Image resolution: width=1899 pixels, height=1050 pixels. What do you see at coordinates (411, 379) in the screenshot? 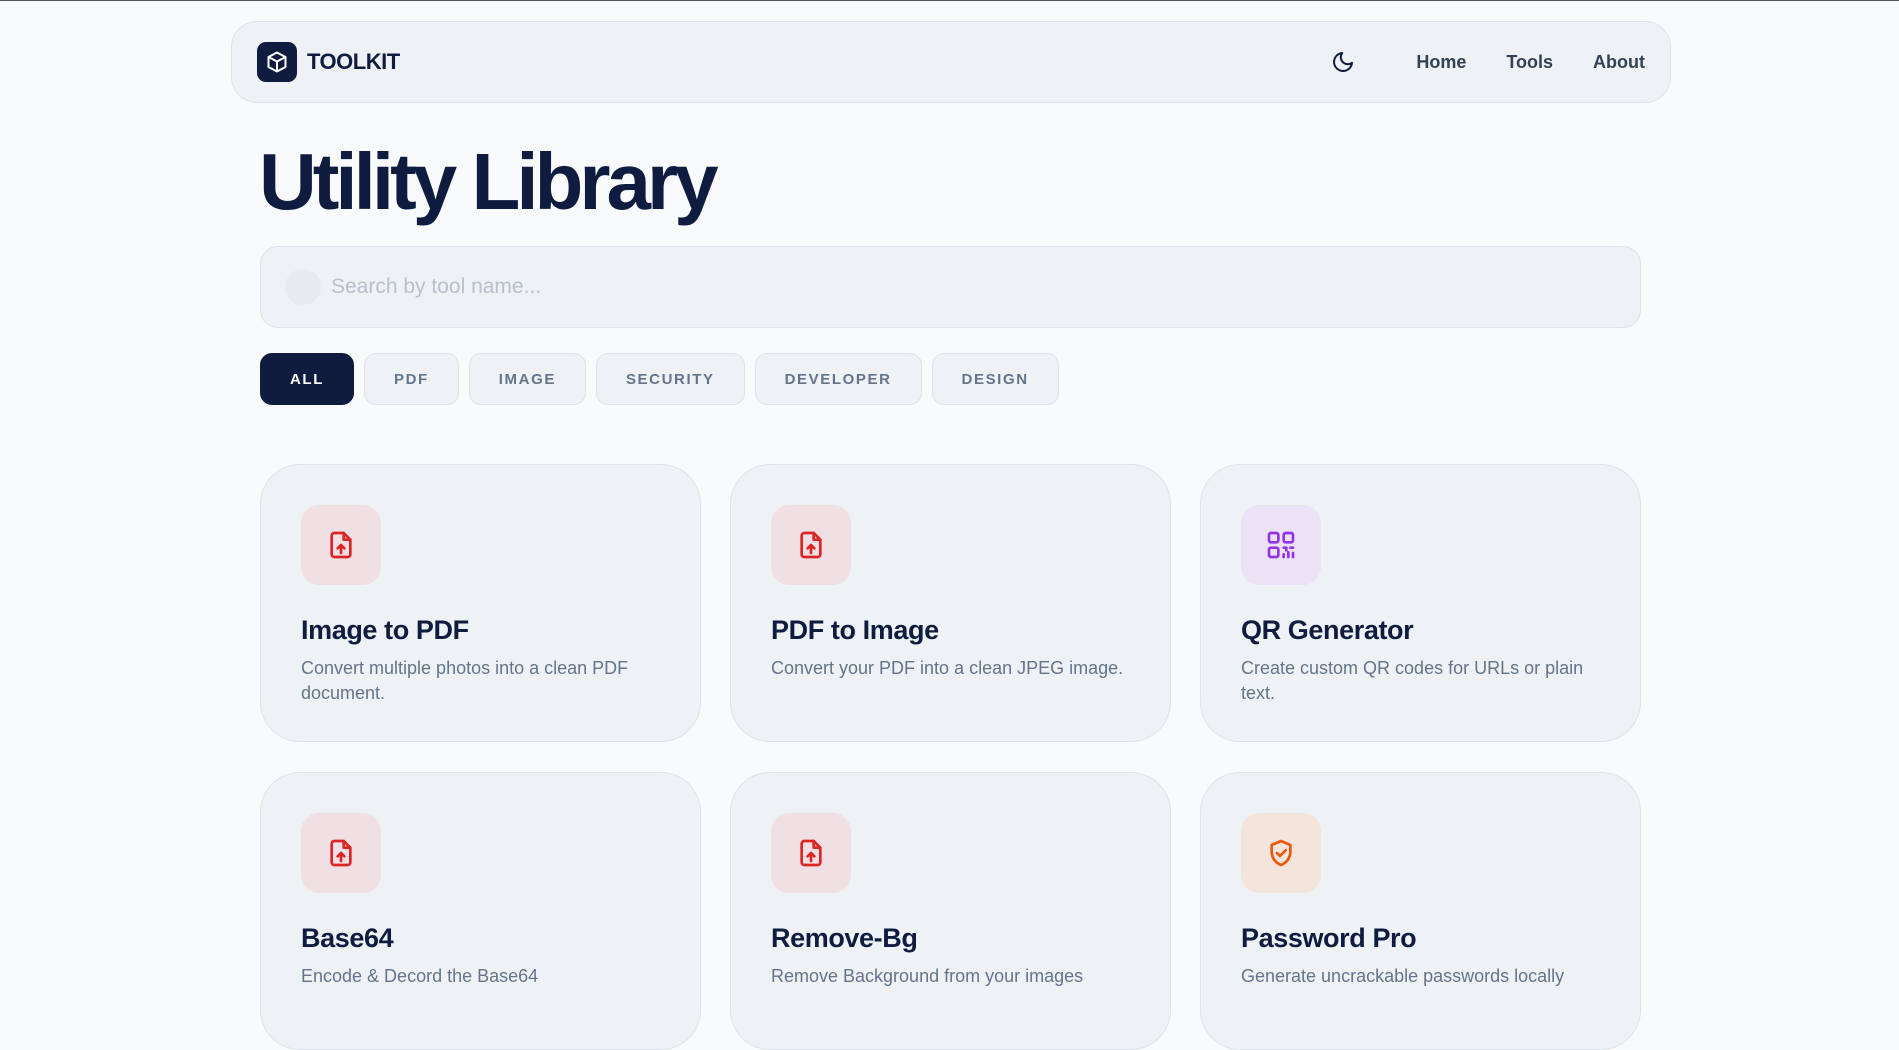
I see `filter-chip-pdf: PDF` at bounding box center [411, 379].